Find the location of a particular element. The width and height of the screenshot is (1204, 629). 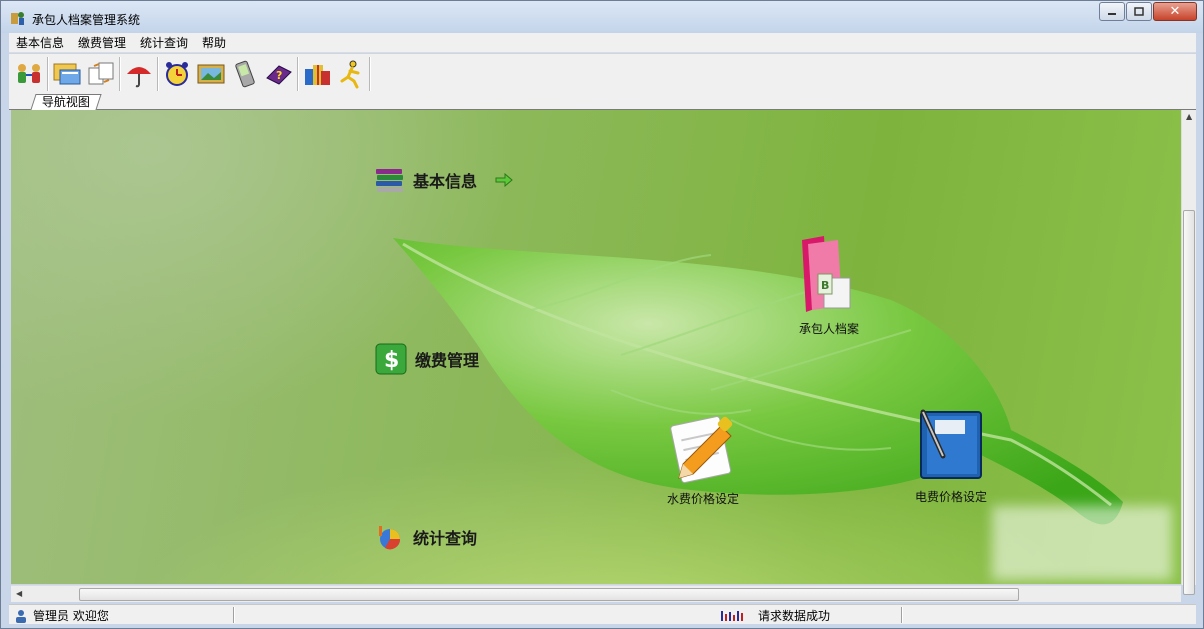

maximize-icon is located at coordinates (1139, 11).